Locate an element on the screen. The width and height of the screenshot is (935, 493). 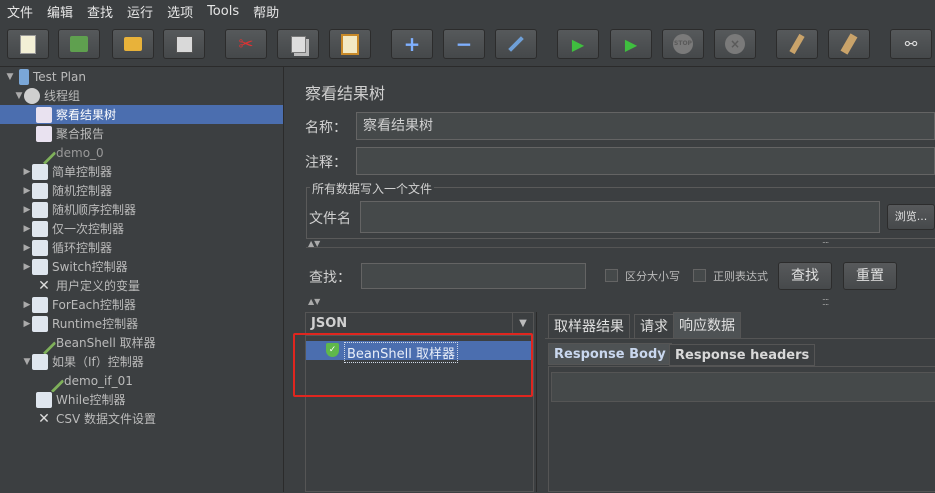
chart-icon is located at coordinates (44, 133).